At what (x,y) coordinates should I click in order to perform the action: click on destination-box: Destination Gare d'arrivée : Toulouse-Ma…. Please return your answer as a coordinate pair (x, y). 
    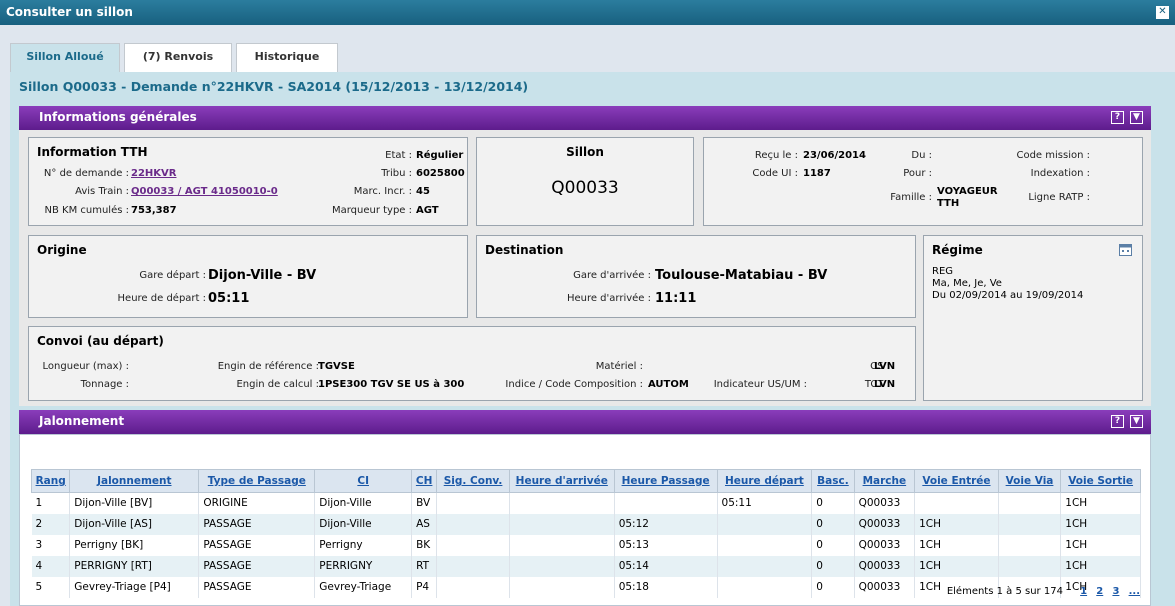
    Looking at the image, I should click on (696, 276).